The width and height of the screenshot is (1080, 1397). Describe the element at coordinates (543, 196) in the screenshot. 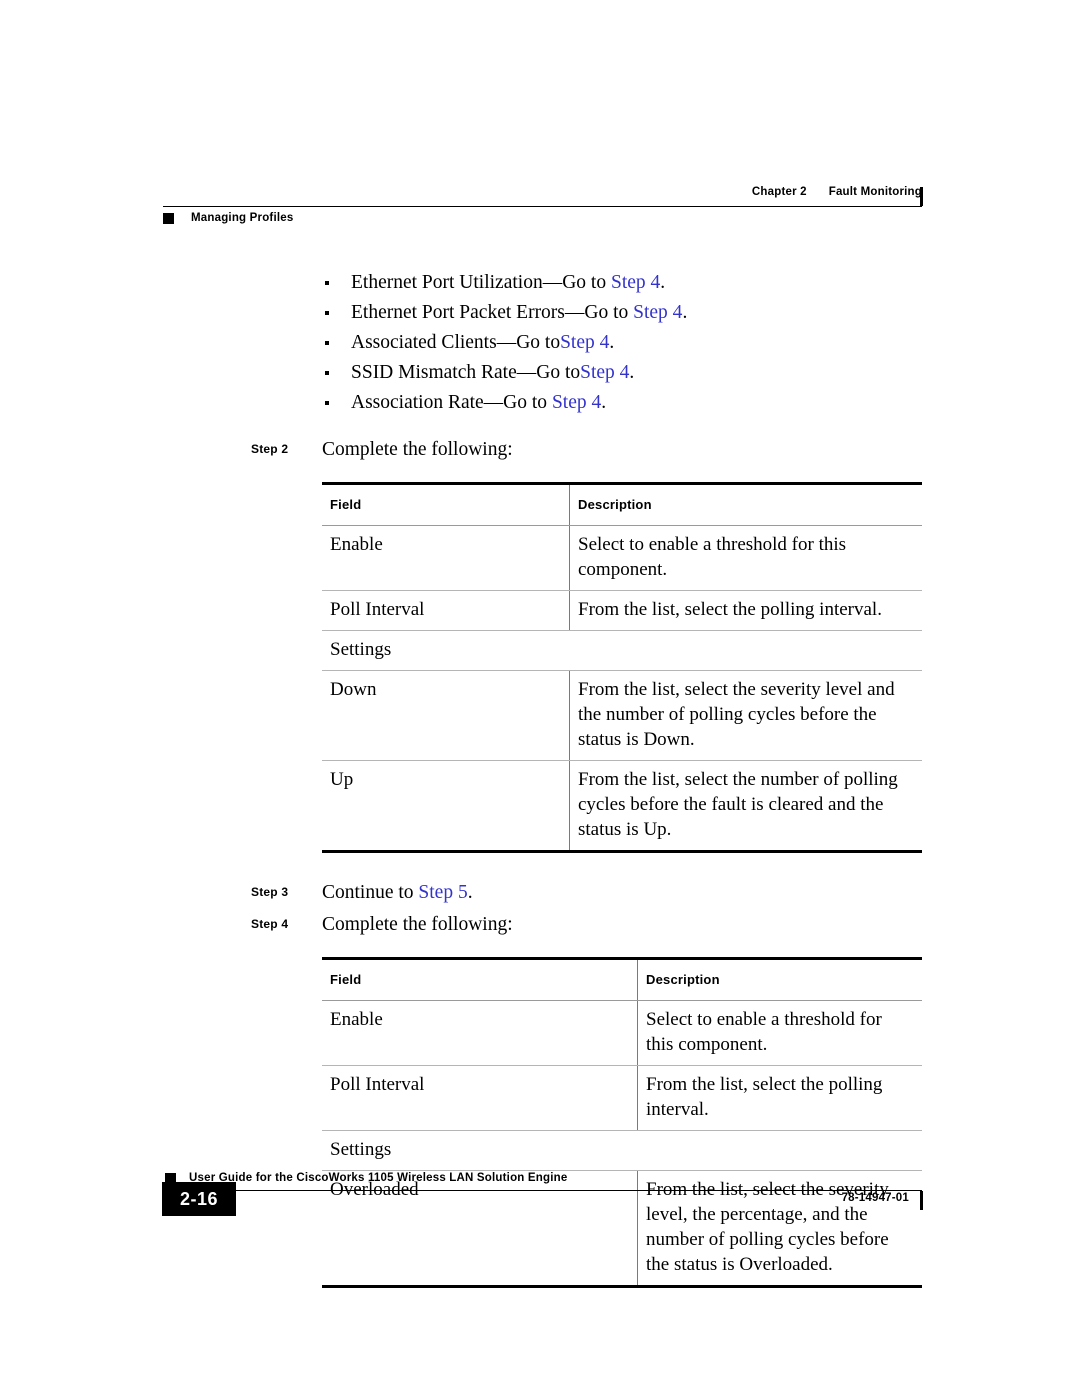

I see `header-chapter-line: Chapter 2 Fault Monitoring` at that location.